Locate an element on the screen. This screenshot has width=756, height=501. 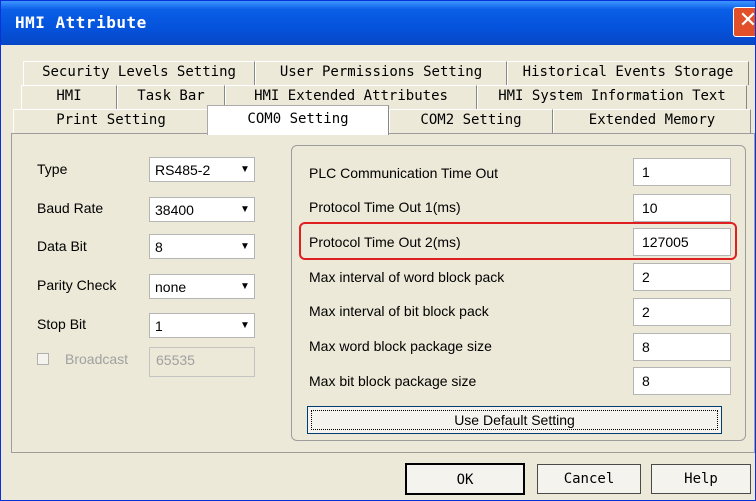
tab-historical-events-storage: Historical Events Storage is located at coordinates (628, 73).